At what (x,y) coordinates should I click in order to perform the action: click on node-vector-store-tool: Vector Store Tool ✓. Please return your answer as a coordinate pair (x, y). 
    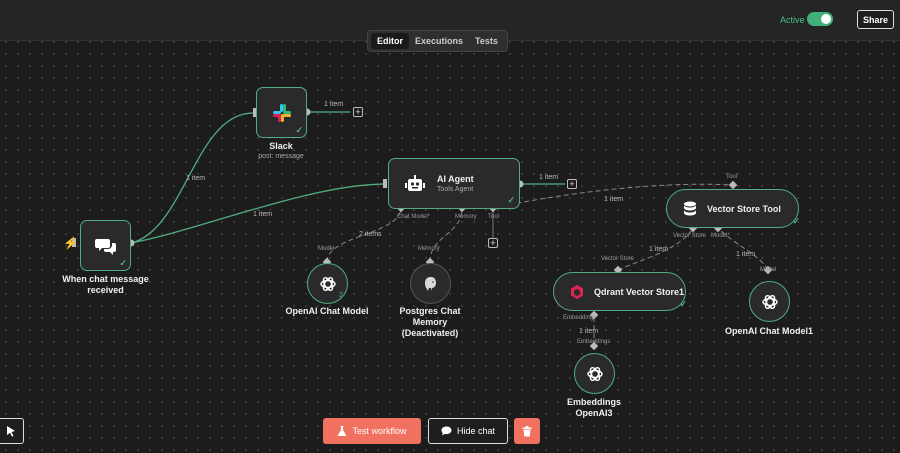
    Looking at the image, I should click on (733, 208).